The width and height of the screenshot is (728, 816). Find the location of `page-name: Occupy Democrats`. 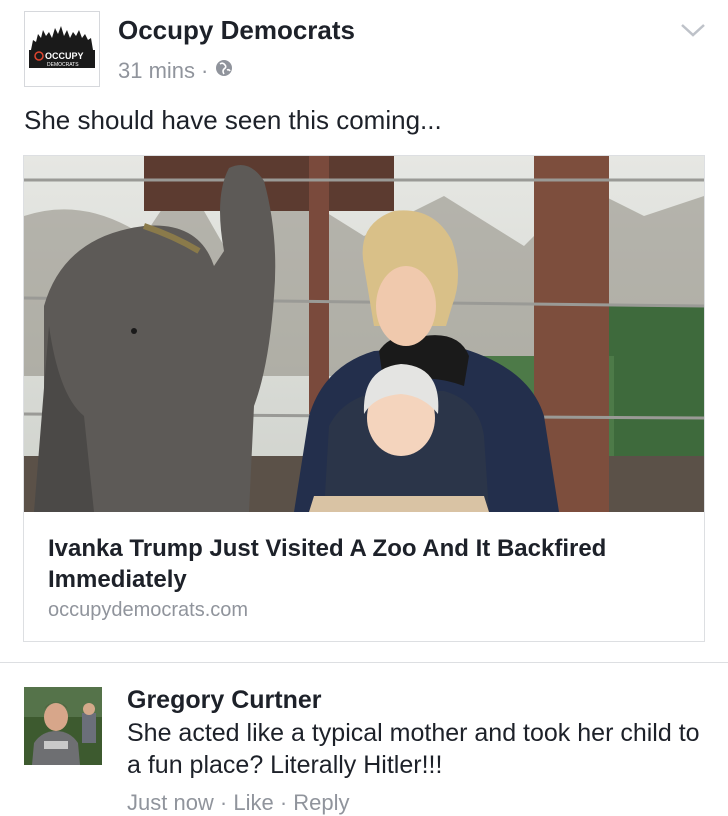

page-name: Occupy Democrats is located at coordinates (236, 30).